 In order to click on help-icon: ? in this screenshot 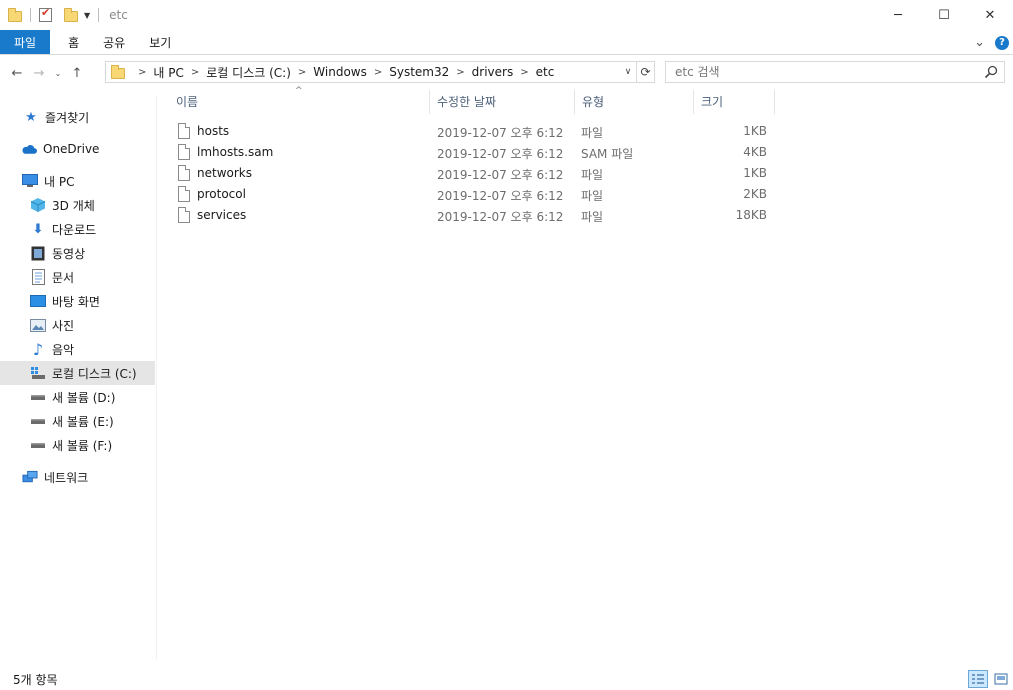, I will do `click(1002, 42)`.